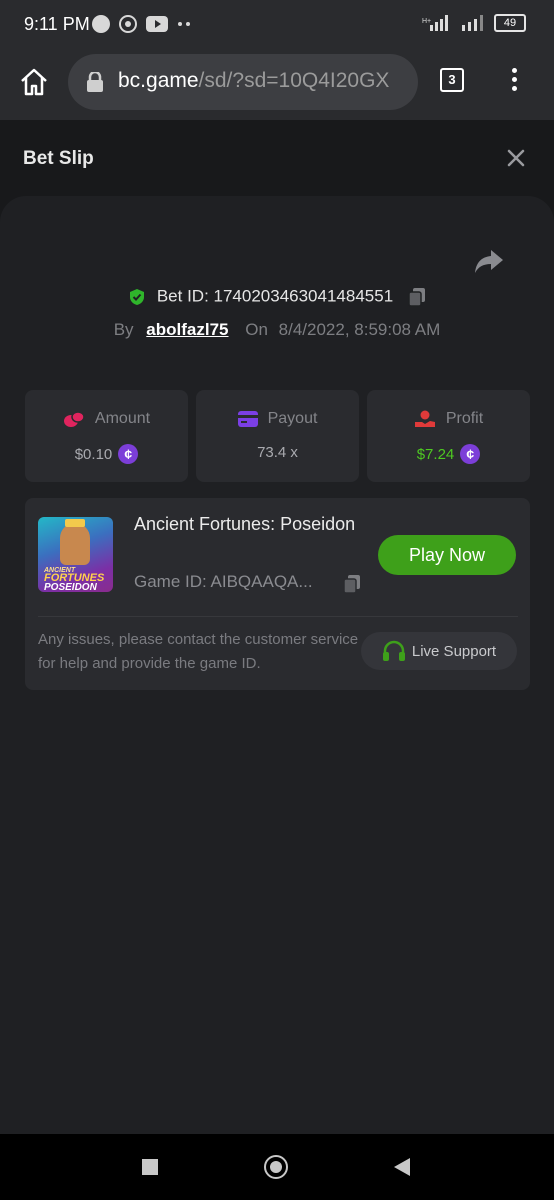  What do you see at coordinates (510, 23) in the screenshot?
I see `battery-icon: 49` at bounding box center [510, 23].